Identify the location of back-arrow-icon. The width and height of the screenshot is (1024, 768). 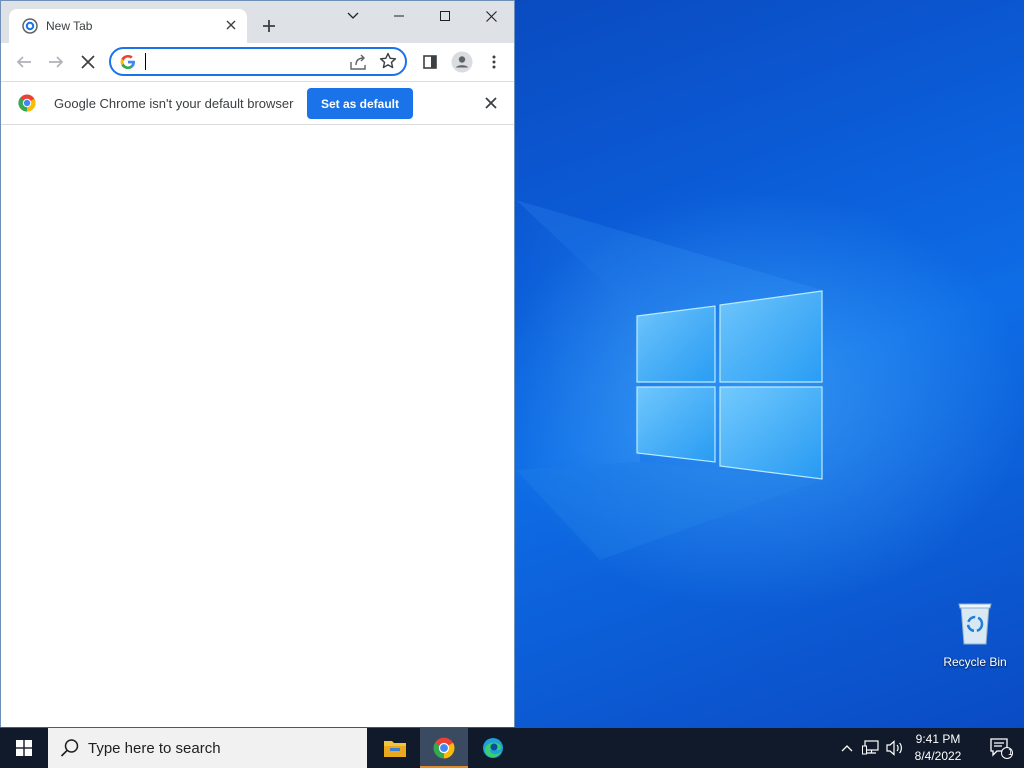
(23, 62).